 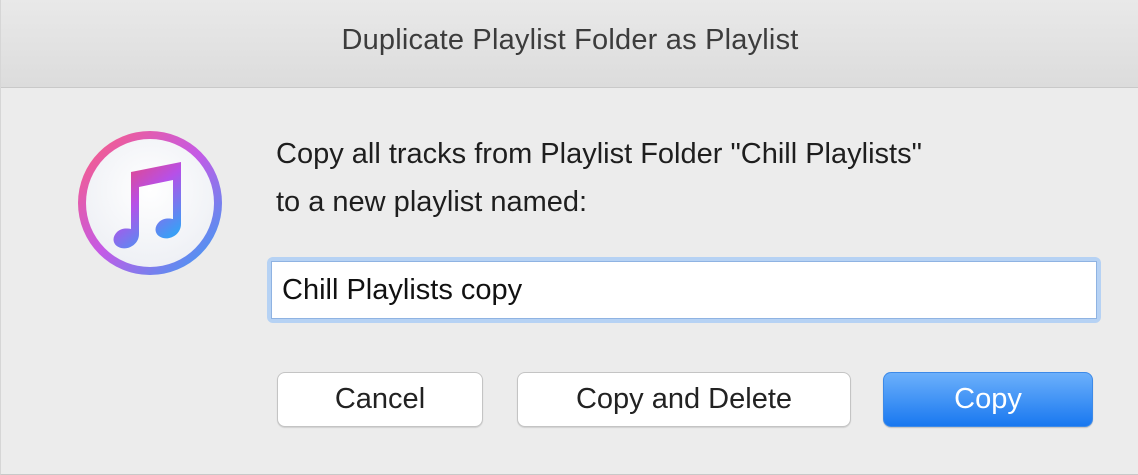 I want to click on playlist-name-input, so click(x=684, y=290).